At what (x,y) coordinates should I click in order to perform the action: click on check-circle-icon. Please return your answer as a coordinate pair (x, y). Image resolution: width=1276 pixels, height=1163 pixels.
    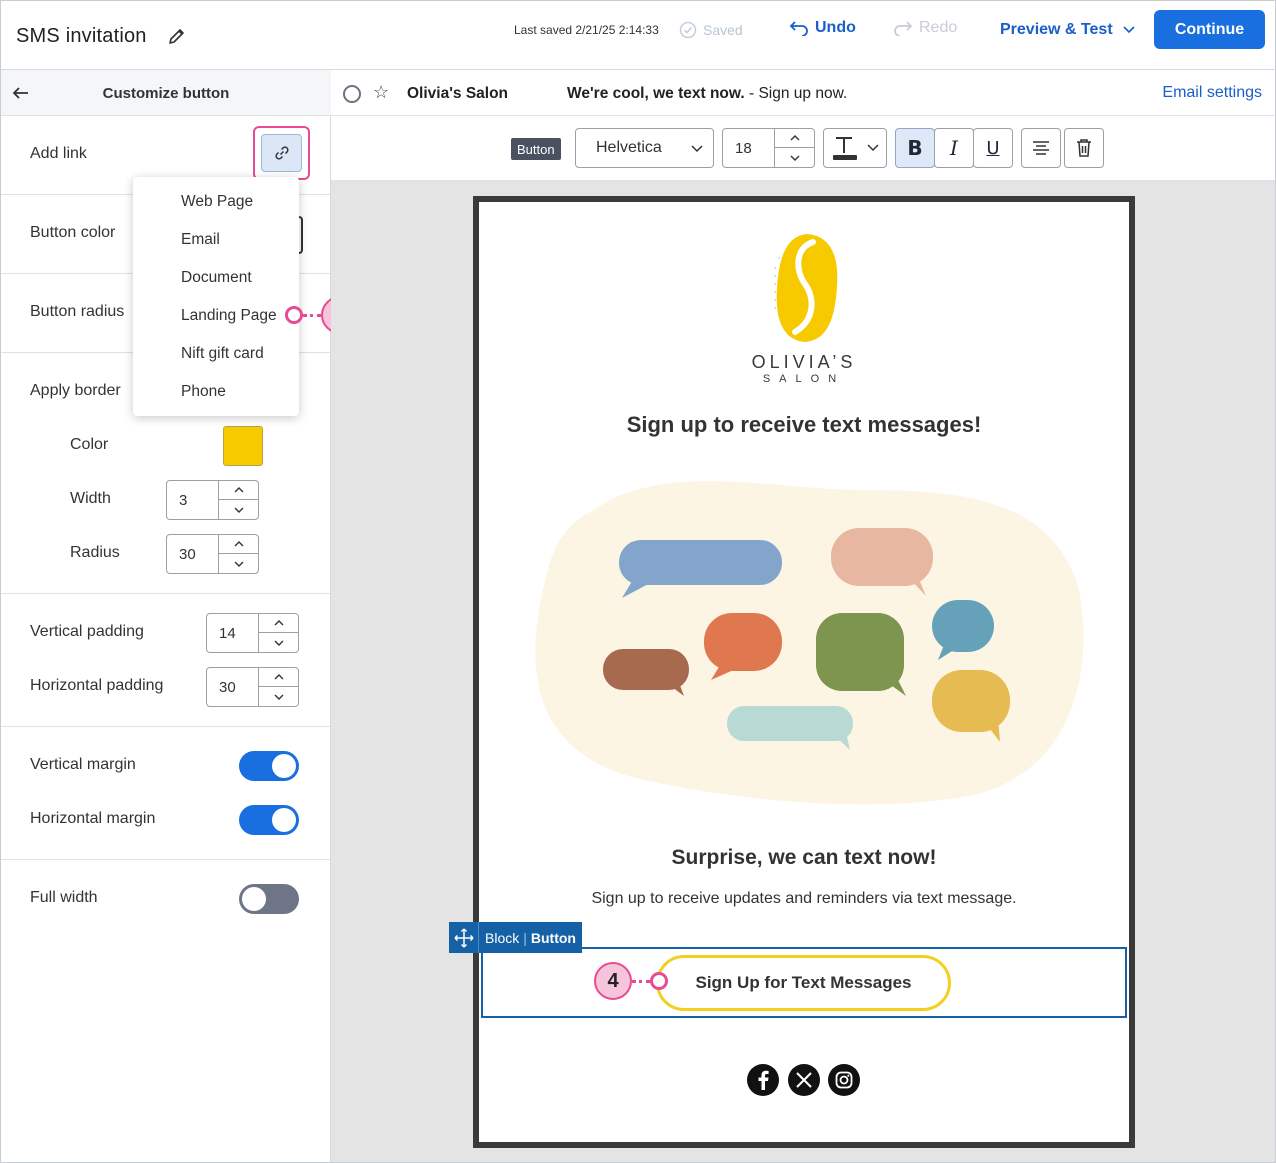
    Looking at the image, I should click on (688, 30).